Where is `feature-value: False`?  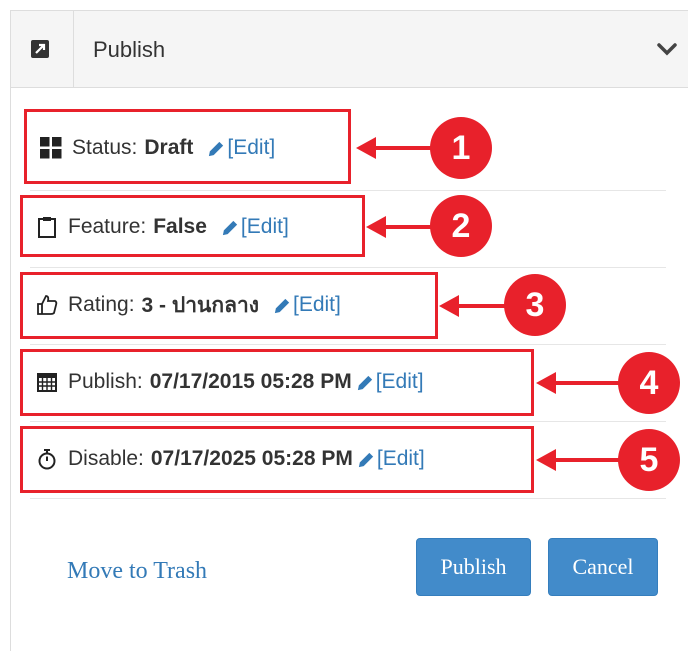
feature-value: False is located at coordinates (180, 226).